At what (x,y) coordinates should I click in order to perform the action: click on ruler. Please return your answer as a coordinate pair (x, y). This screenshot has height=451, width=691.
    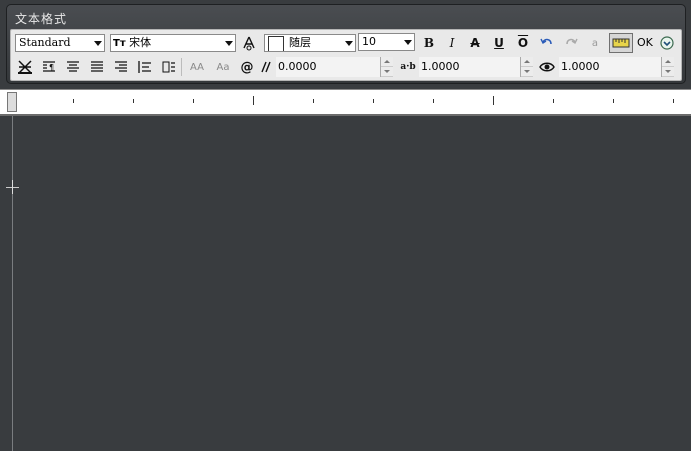
    Looking at the image, I should click on (345, 102).